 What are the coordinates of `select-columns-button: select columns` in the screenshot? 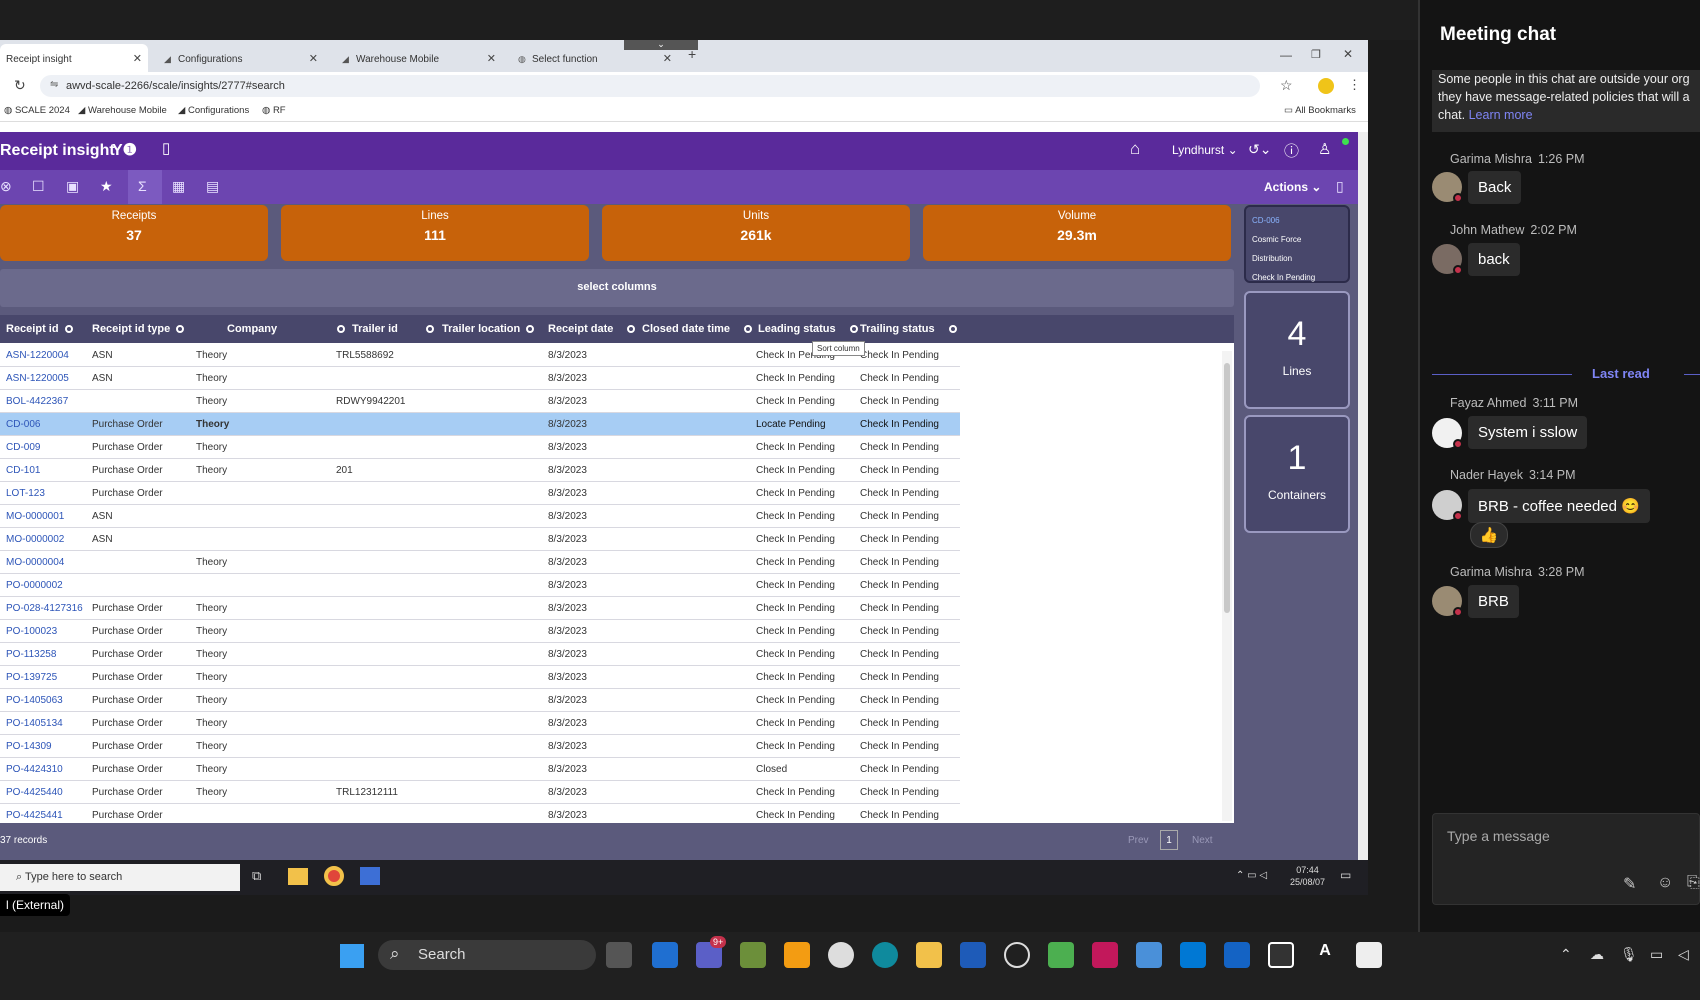 It's located at (617, 288).